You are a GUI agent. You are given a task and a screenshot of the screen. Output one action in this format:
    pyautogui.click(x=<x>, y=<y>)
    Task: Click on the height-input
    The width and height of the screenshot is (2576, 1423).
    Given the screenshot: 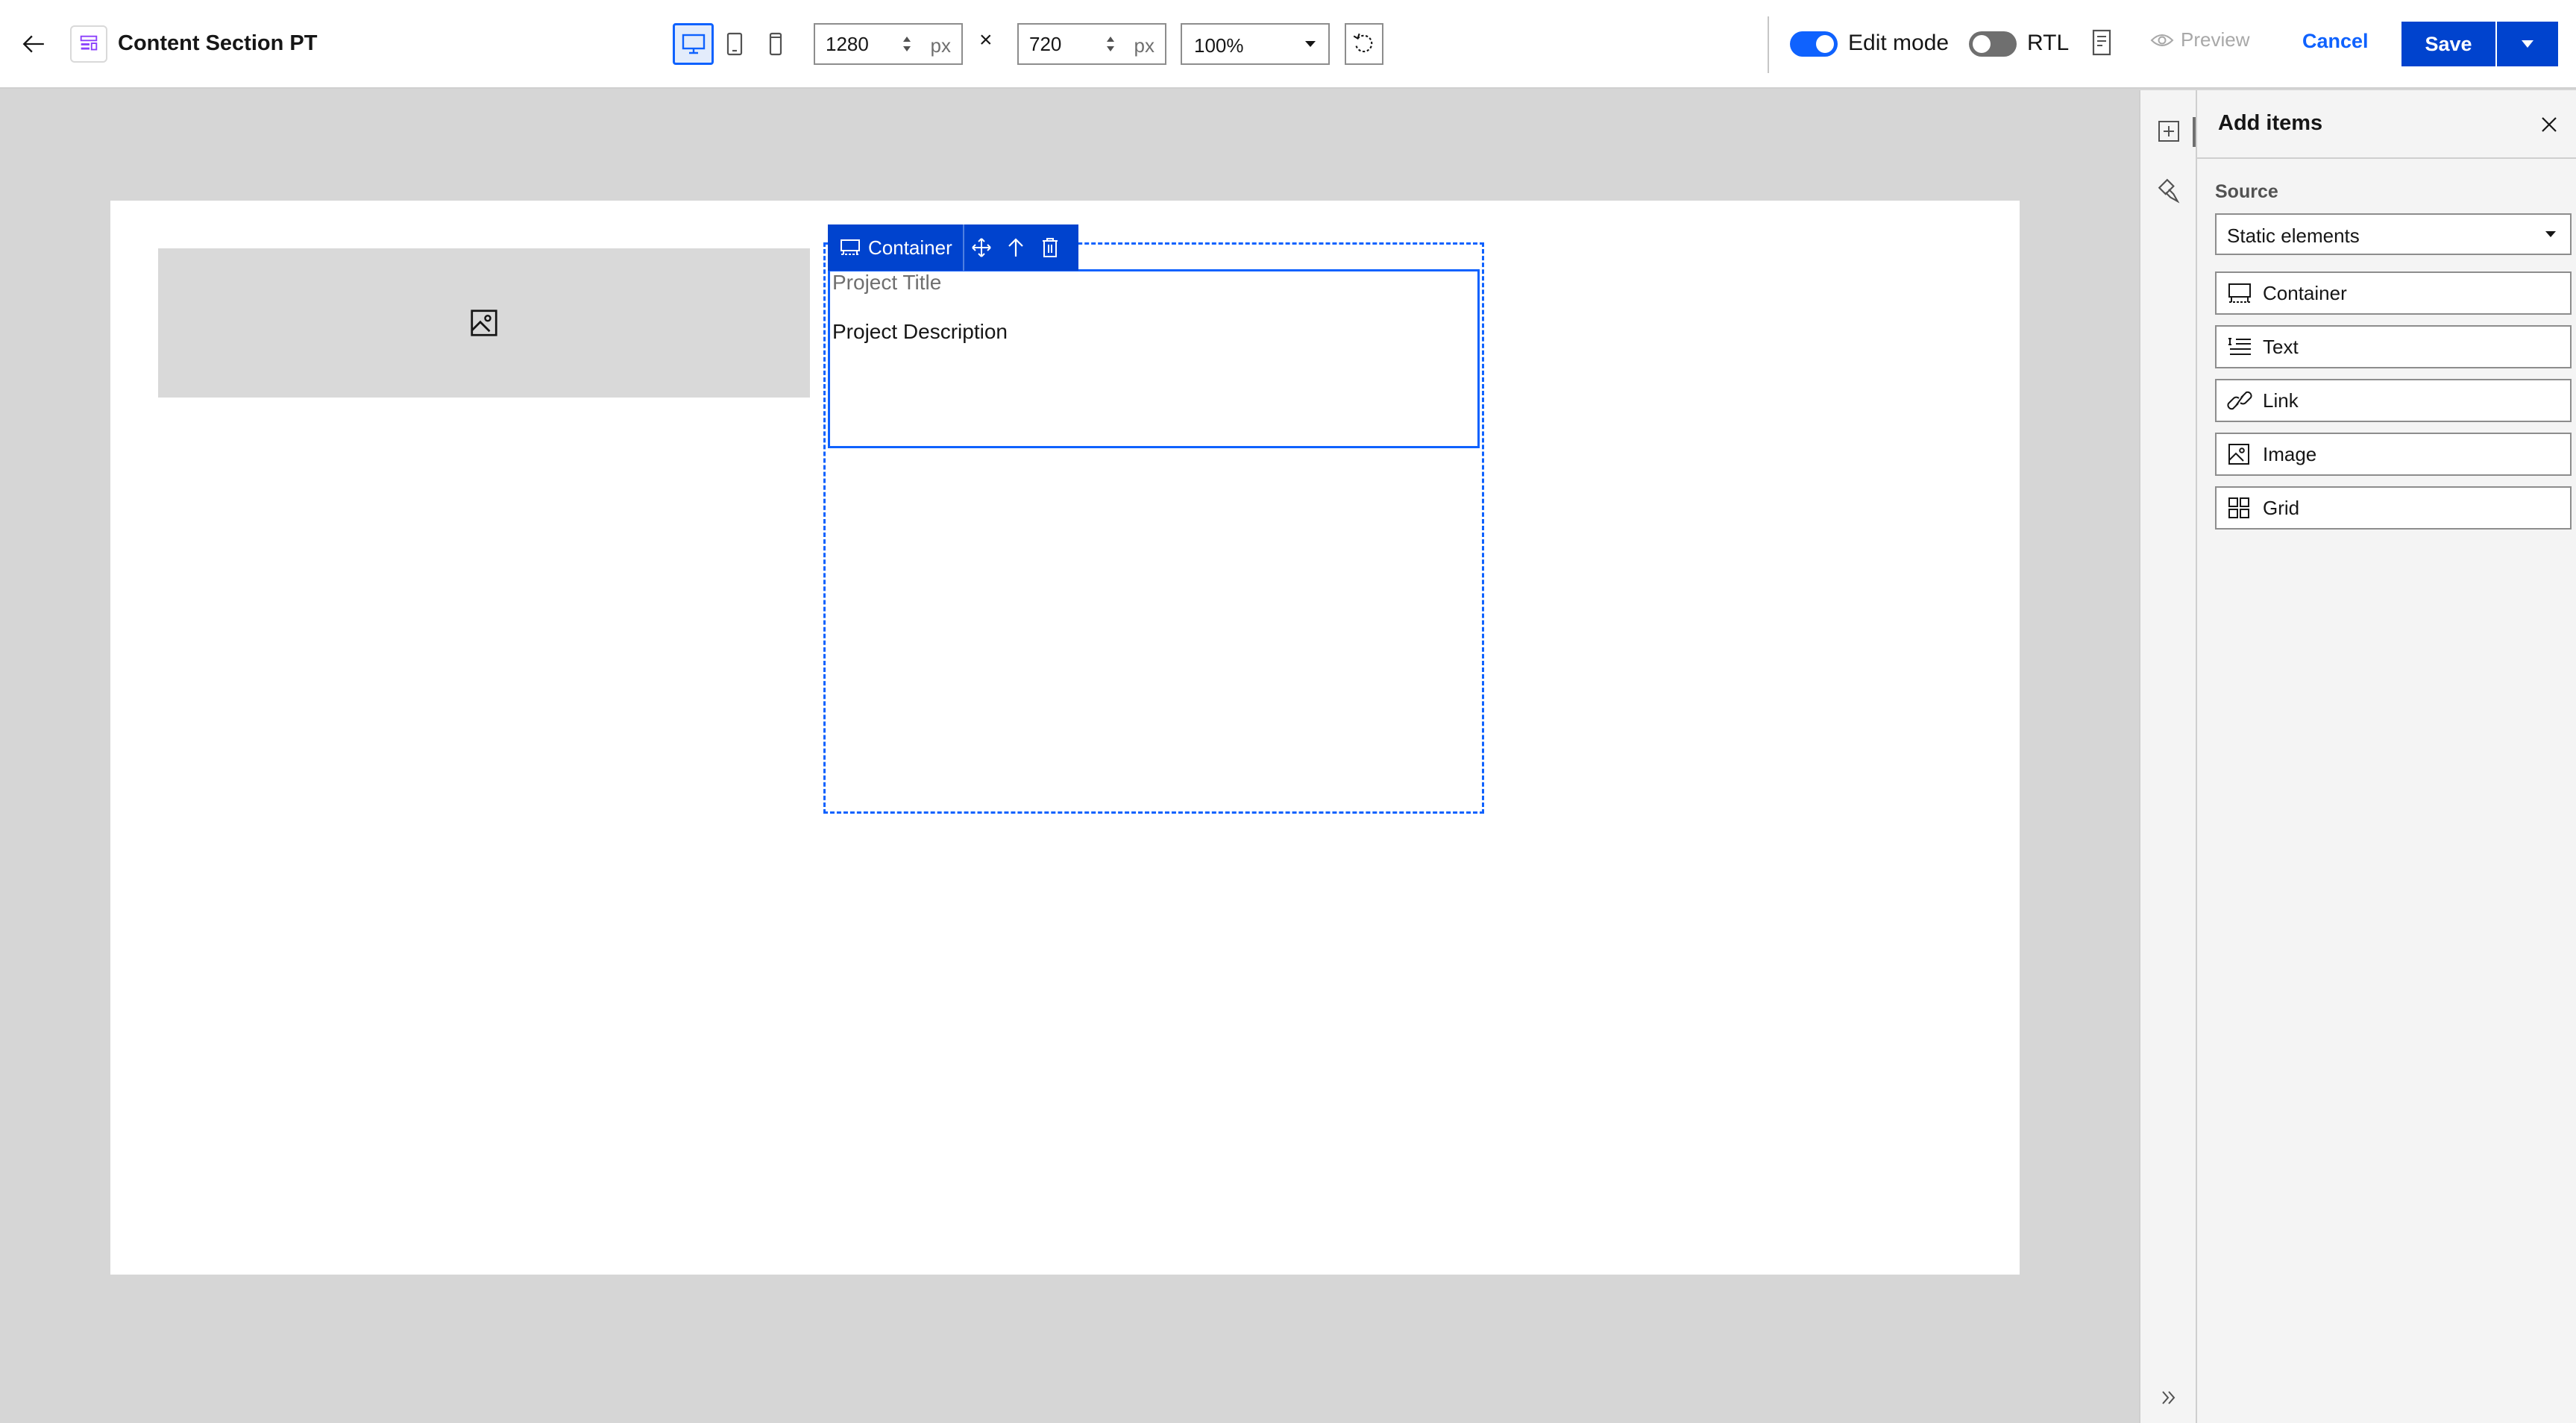 What is the action you would take?
    pyautogui.click(x=1056, y=44)
    